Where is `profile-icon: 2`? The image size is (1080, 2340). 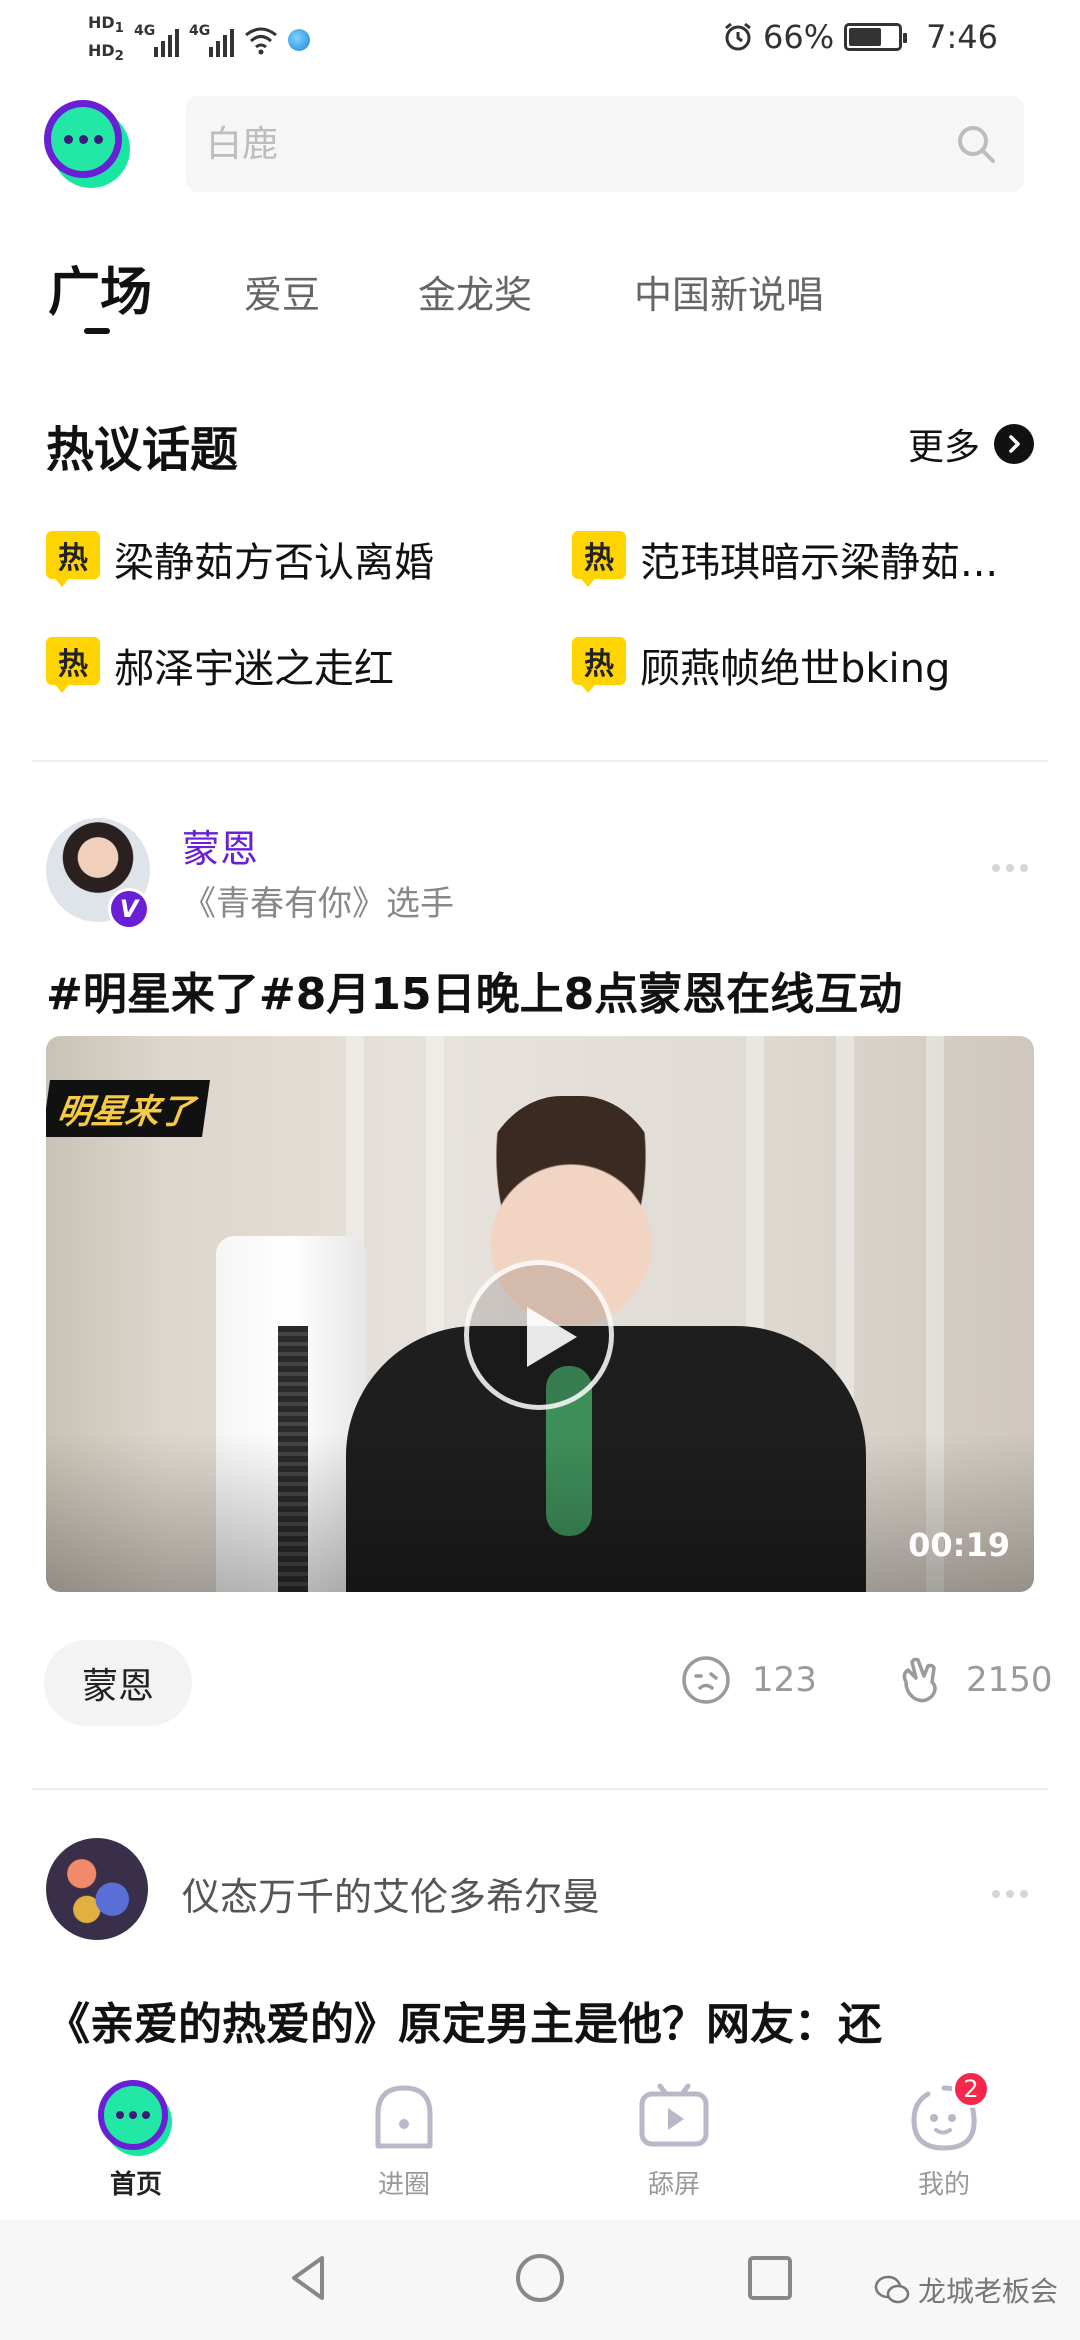
profile-icon: 2 is located at coordinates (948, 2113).